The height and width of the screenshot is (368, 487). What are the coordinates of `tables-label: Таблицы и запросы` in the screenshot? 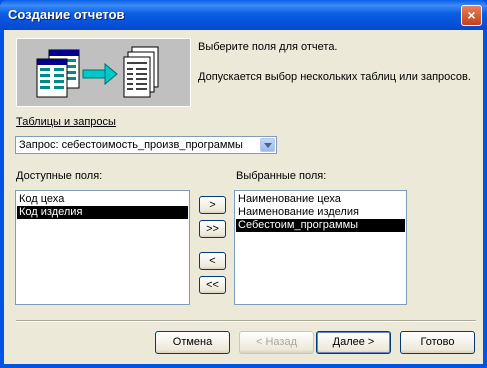 It's located at (66, 122).